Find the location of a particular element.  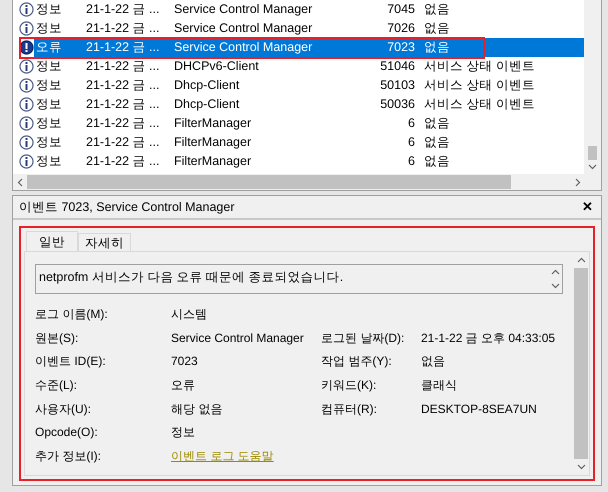

tab: 일반 is located at coordinates (52, 241).